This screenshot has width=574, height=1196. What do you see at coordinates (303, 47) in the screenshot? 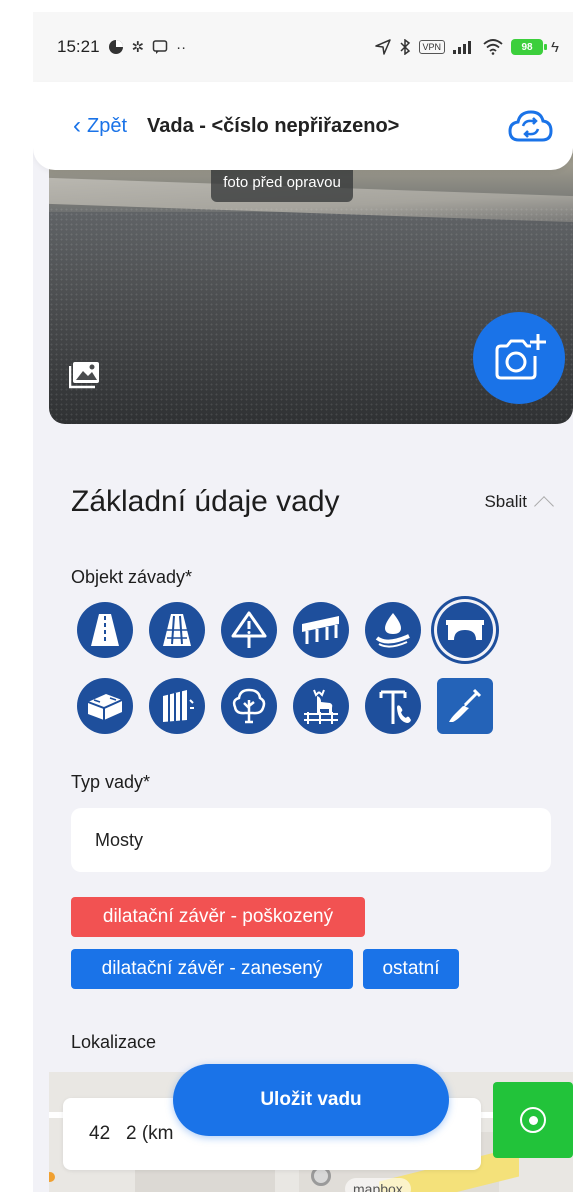
I see `status-bar: 15:21 ✲ ·· VPN 98 ϟ` at bounding box center [303, 47].